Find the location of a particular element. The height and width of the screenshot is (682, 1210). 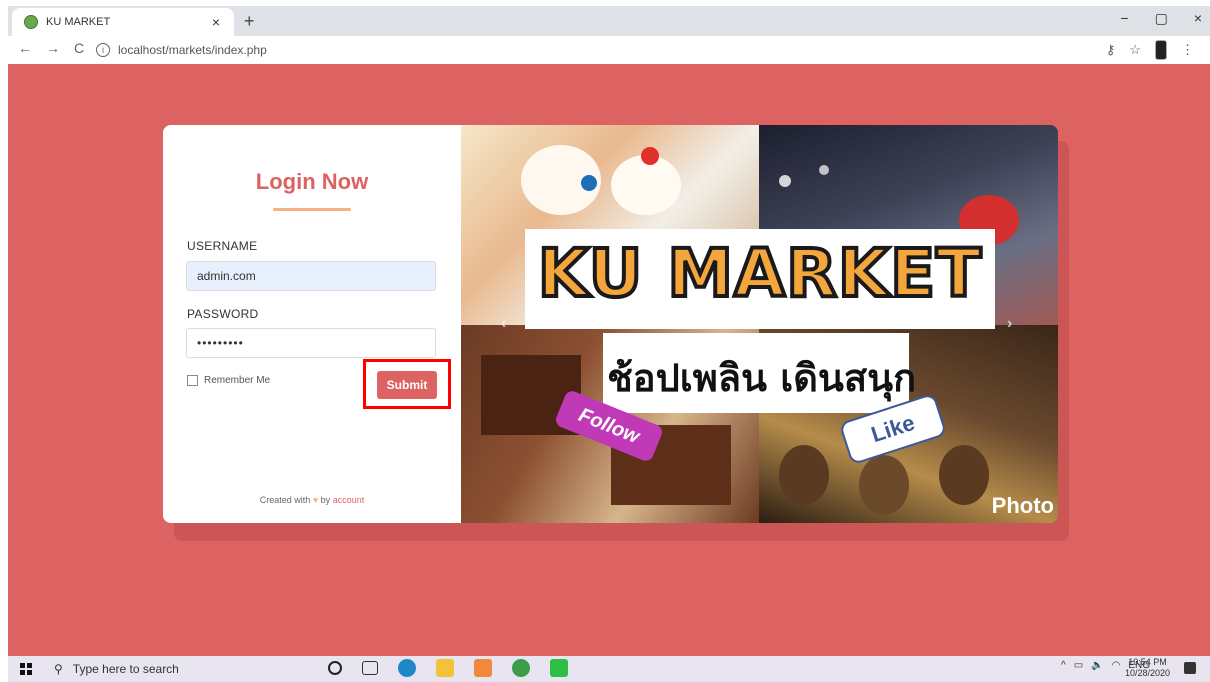

notification-icon is located at coordinates (1190, 668).